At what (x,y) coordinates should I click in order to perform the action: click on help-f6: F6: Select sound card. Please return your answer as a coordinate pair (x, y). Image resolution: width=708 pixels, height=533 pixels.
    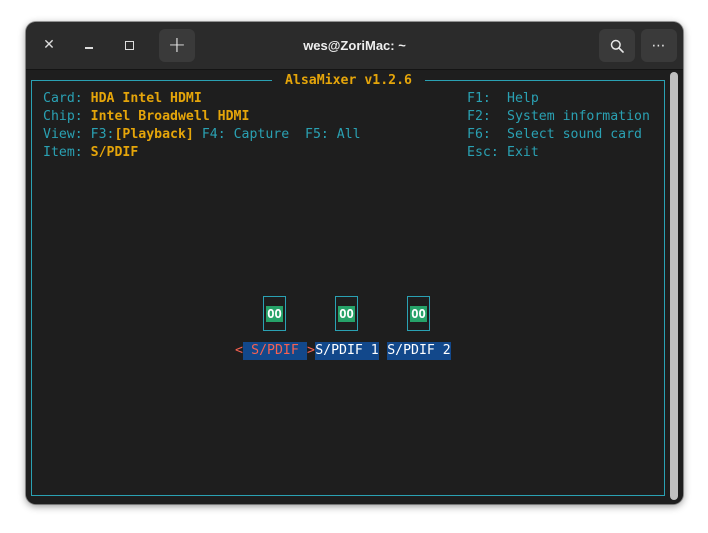
    Looking at the image, I should click on (554, 135).